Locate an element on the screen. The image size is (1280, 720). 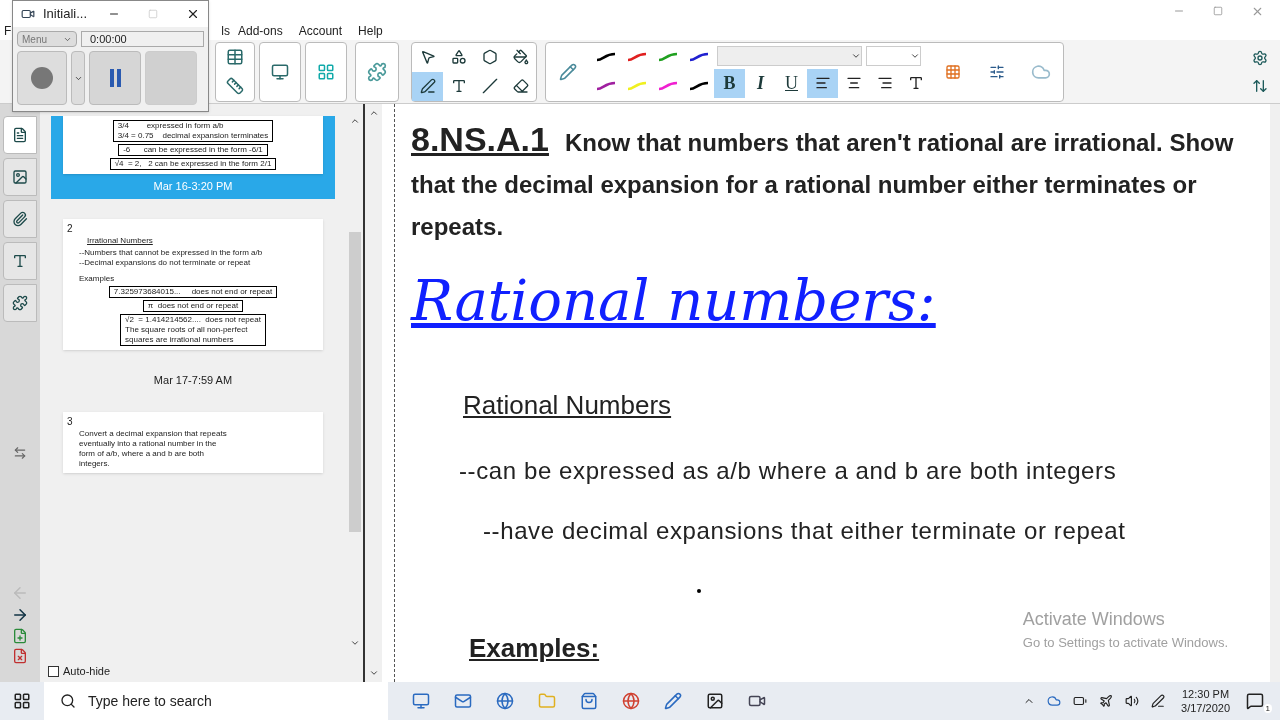
eraser-icon is located at coordinates (520, 86).